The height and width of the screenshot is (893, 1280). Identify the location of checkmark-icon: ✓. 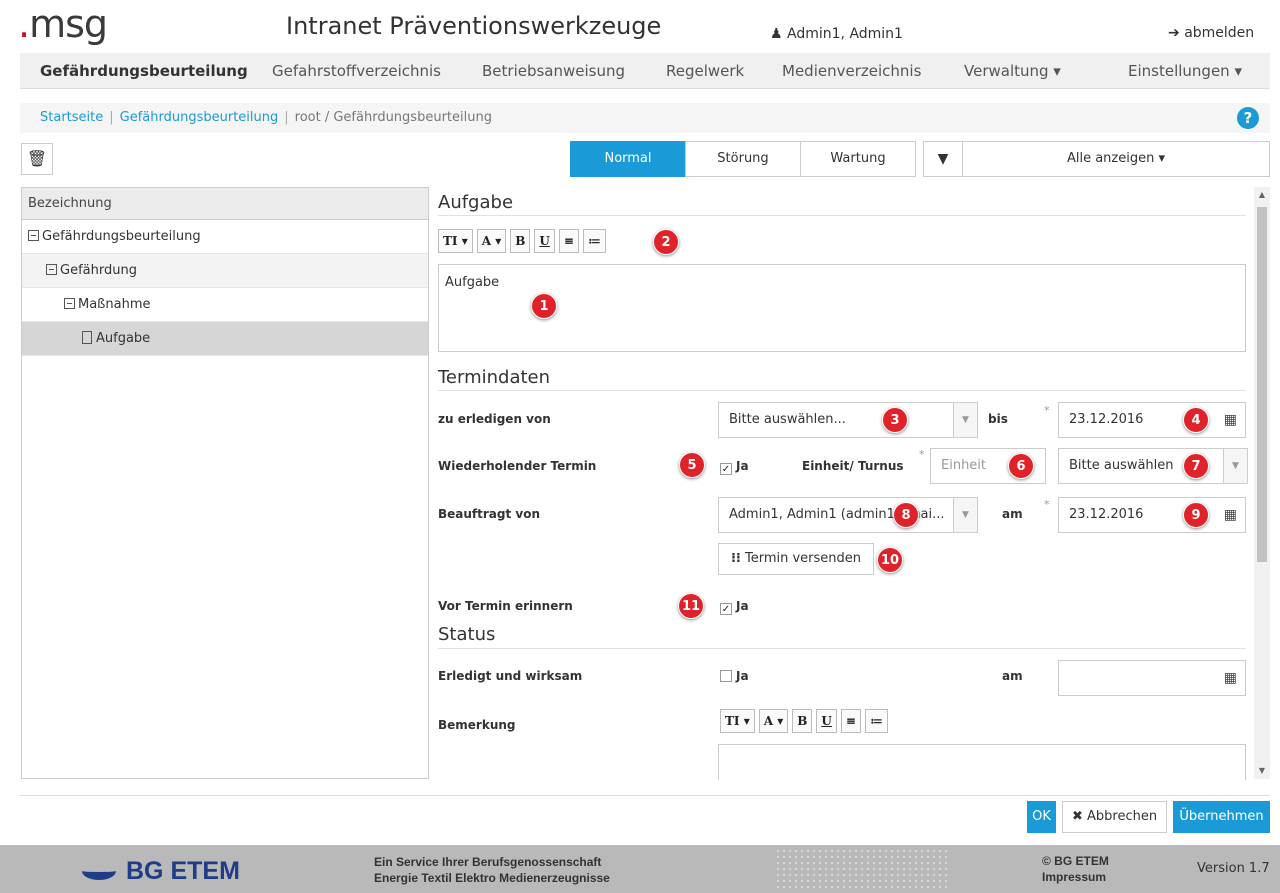
(726, 609).